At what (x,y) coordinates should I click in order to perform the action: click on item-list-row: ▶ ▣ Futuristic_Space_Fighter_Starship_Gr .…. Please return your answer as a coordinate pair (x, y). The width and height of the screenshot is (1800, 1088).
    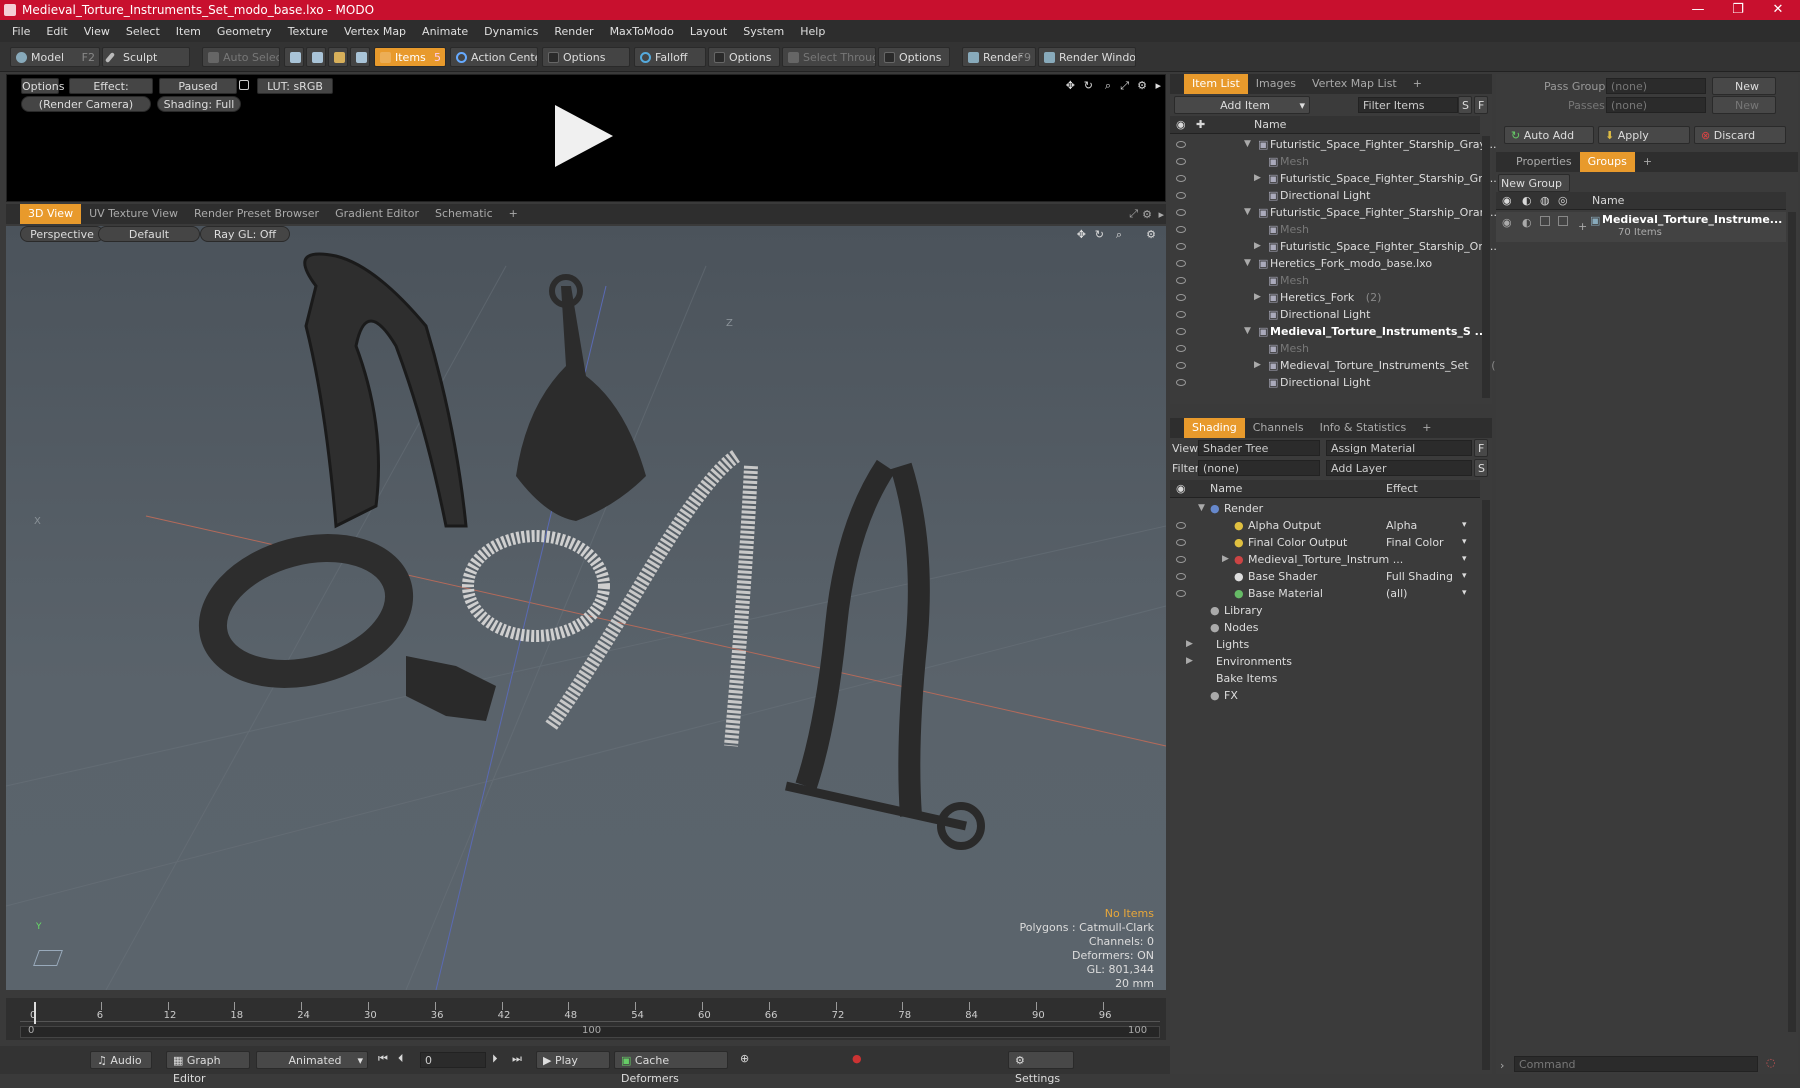
    Looking at the image, I should click on (1333, 178).